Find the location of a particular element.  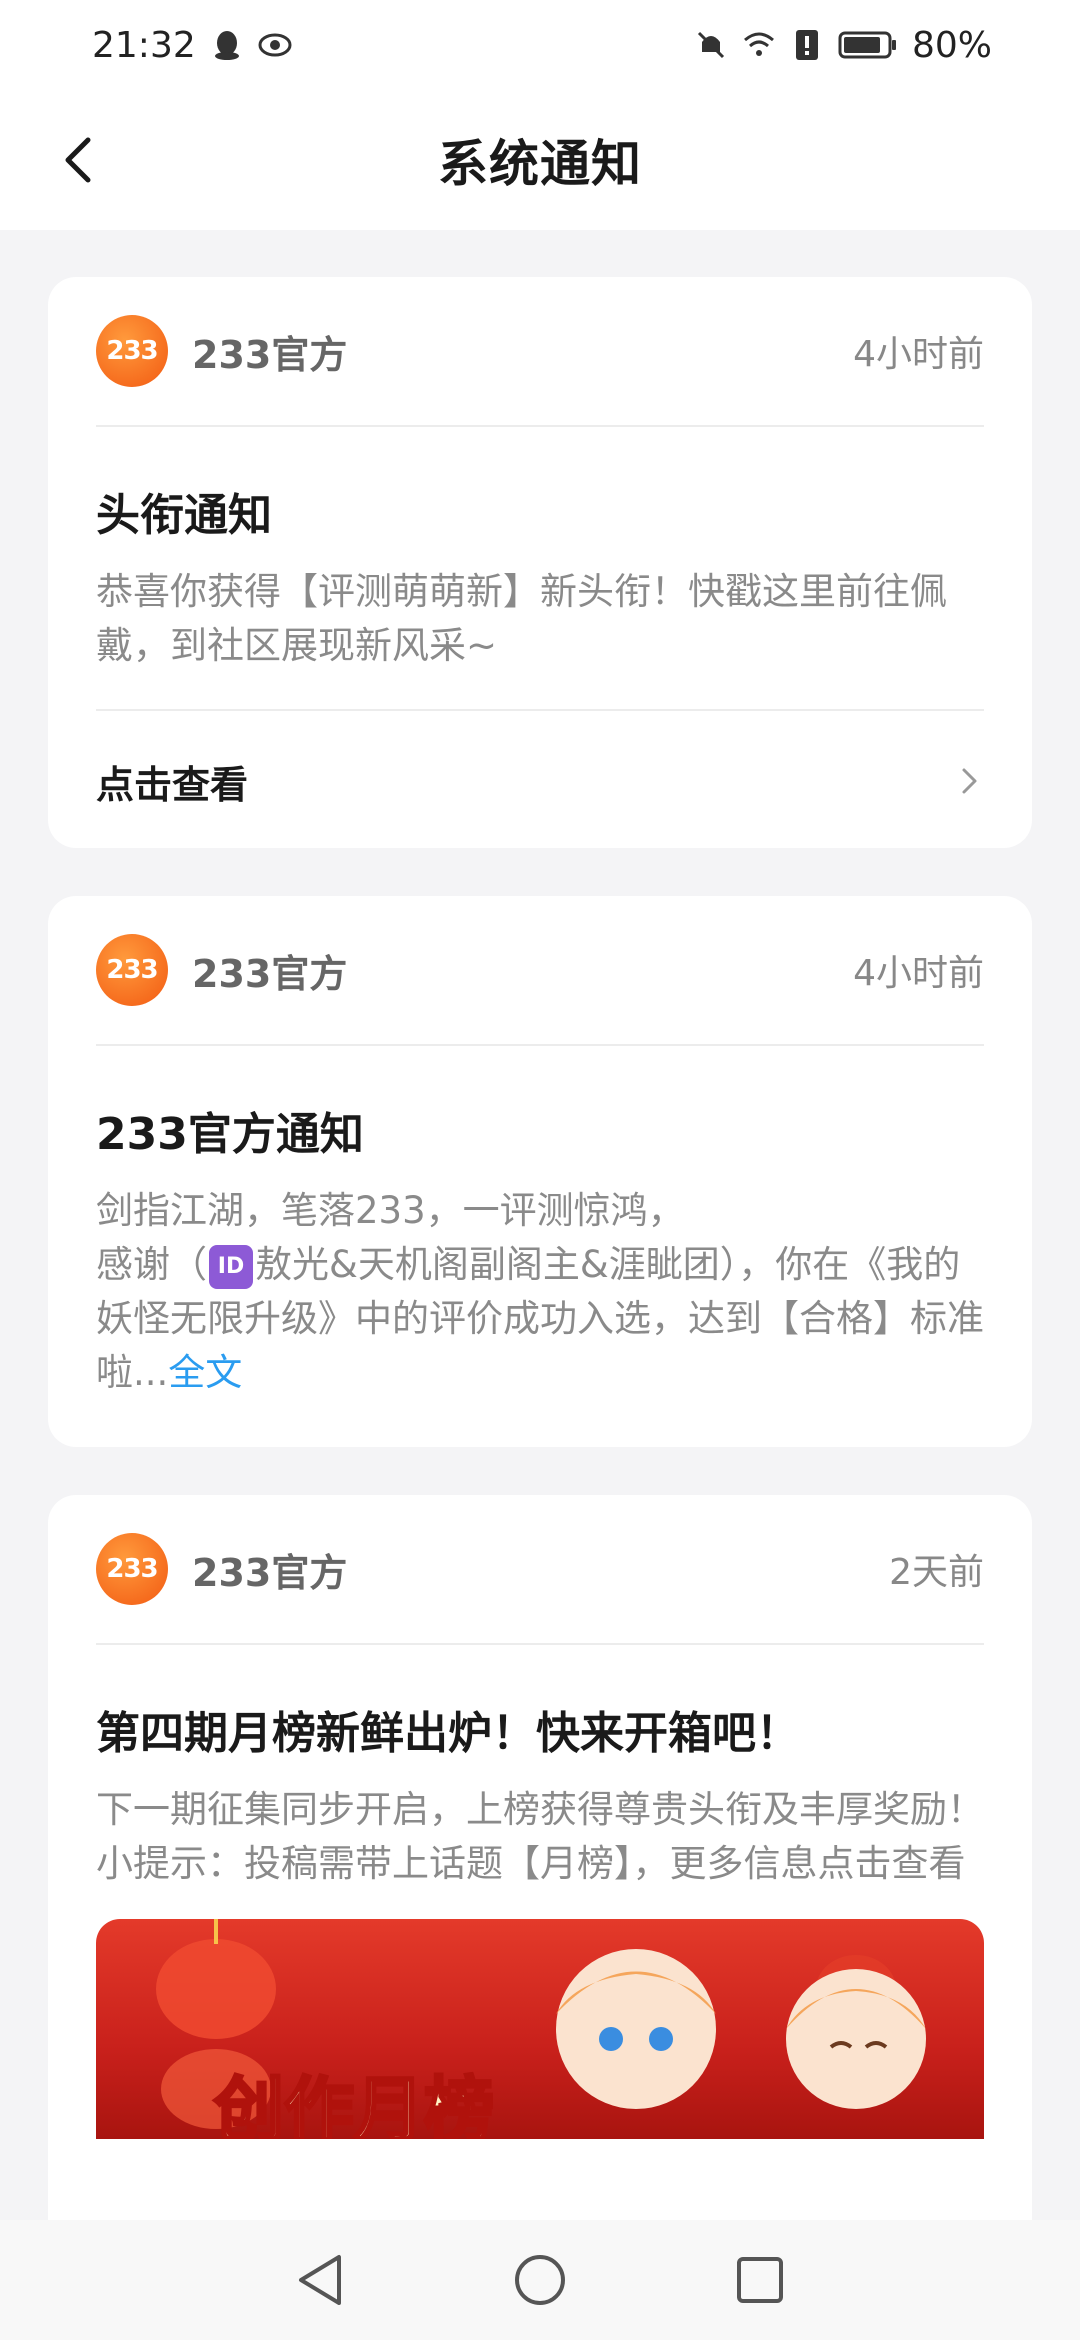

eye-icon is located at coordinates (275, 45).